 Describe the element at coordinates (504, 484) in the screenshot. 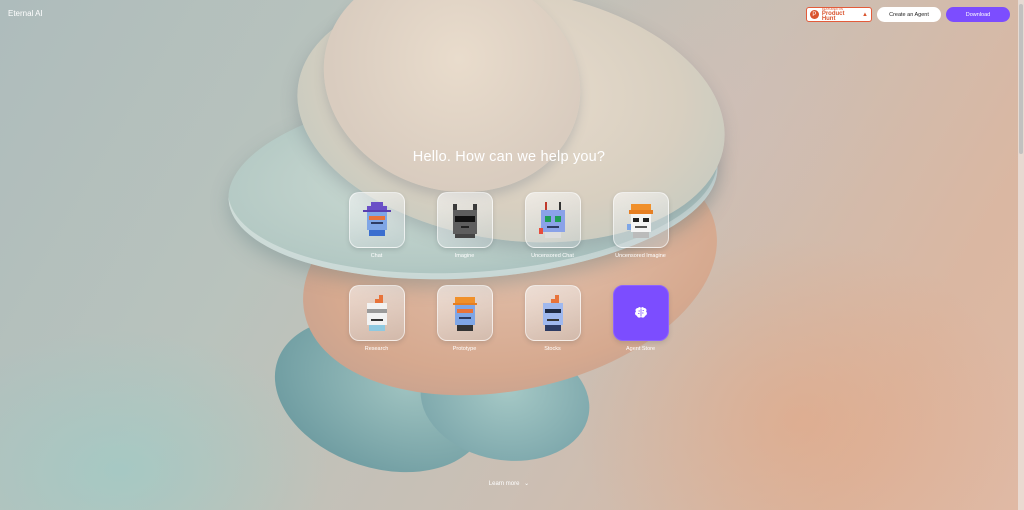

I see `learn-more-label: Learn more` at that location.